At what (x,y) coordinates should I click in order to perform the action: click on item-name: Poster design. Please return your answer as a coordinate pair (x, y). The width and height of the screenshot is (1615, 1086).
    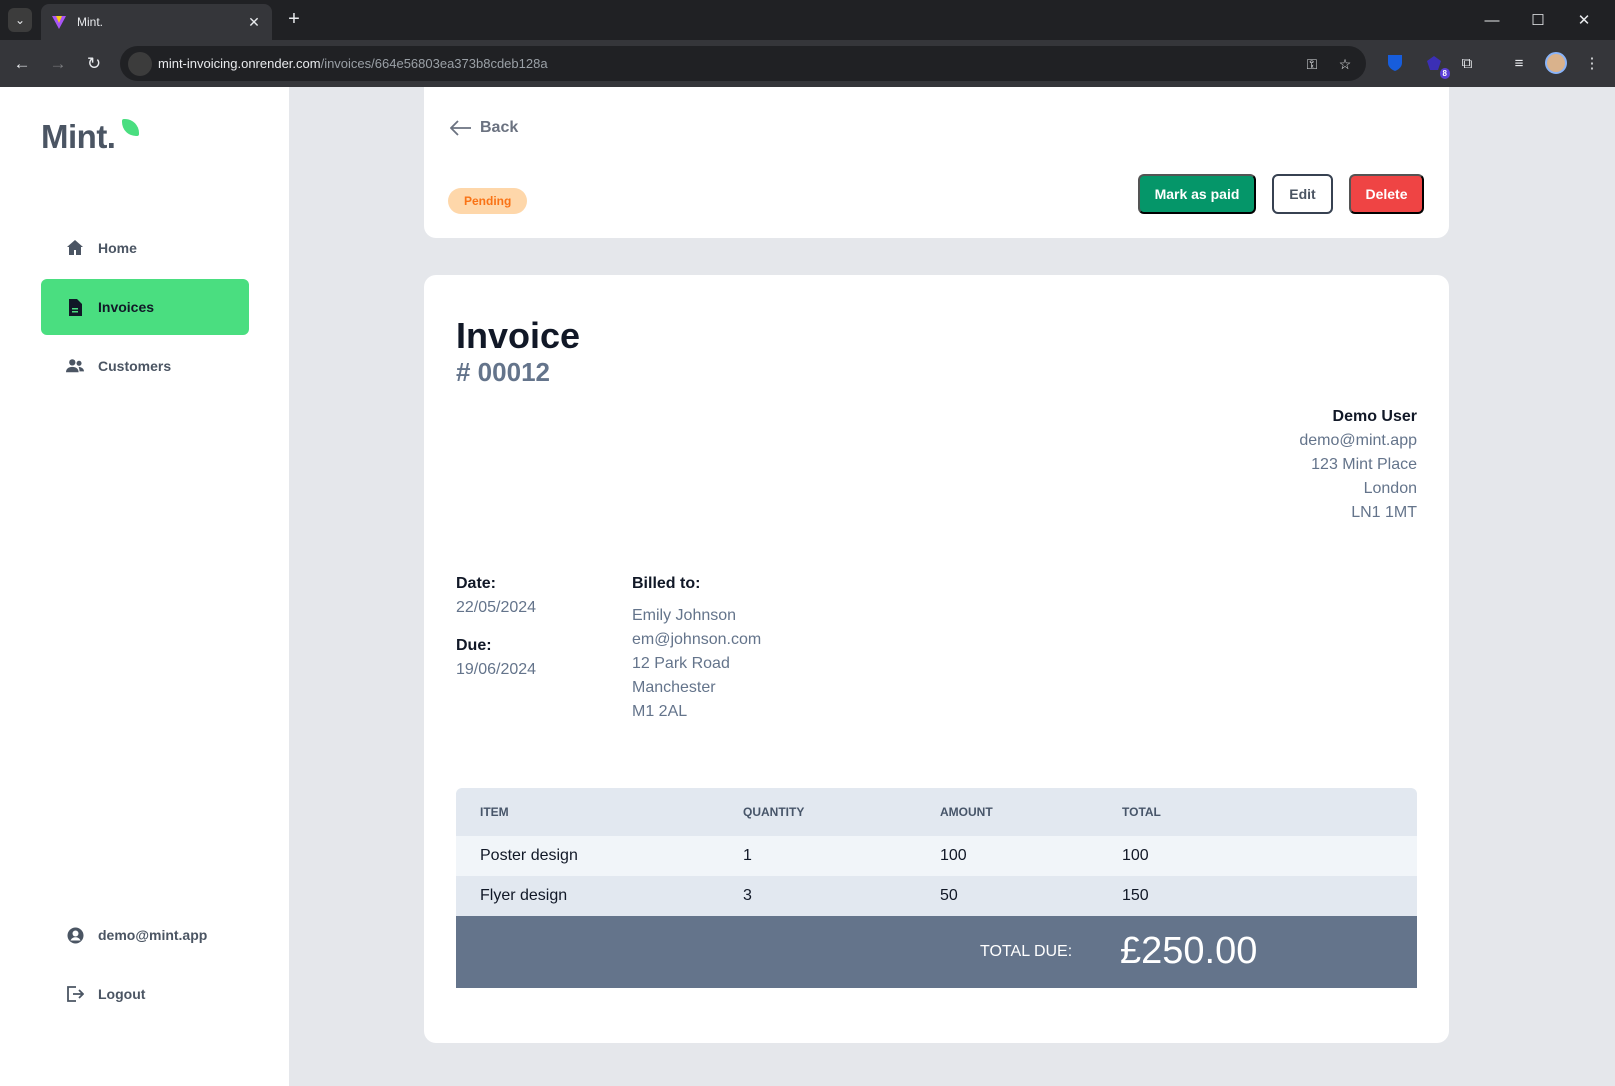
    Looking at the image, I should click on (529, 855).